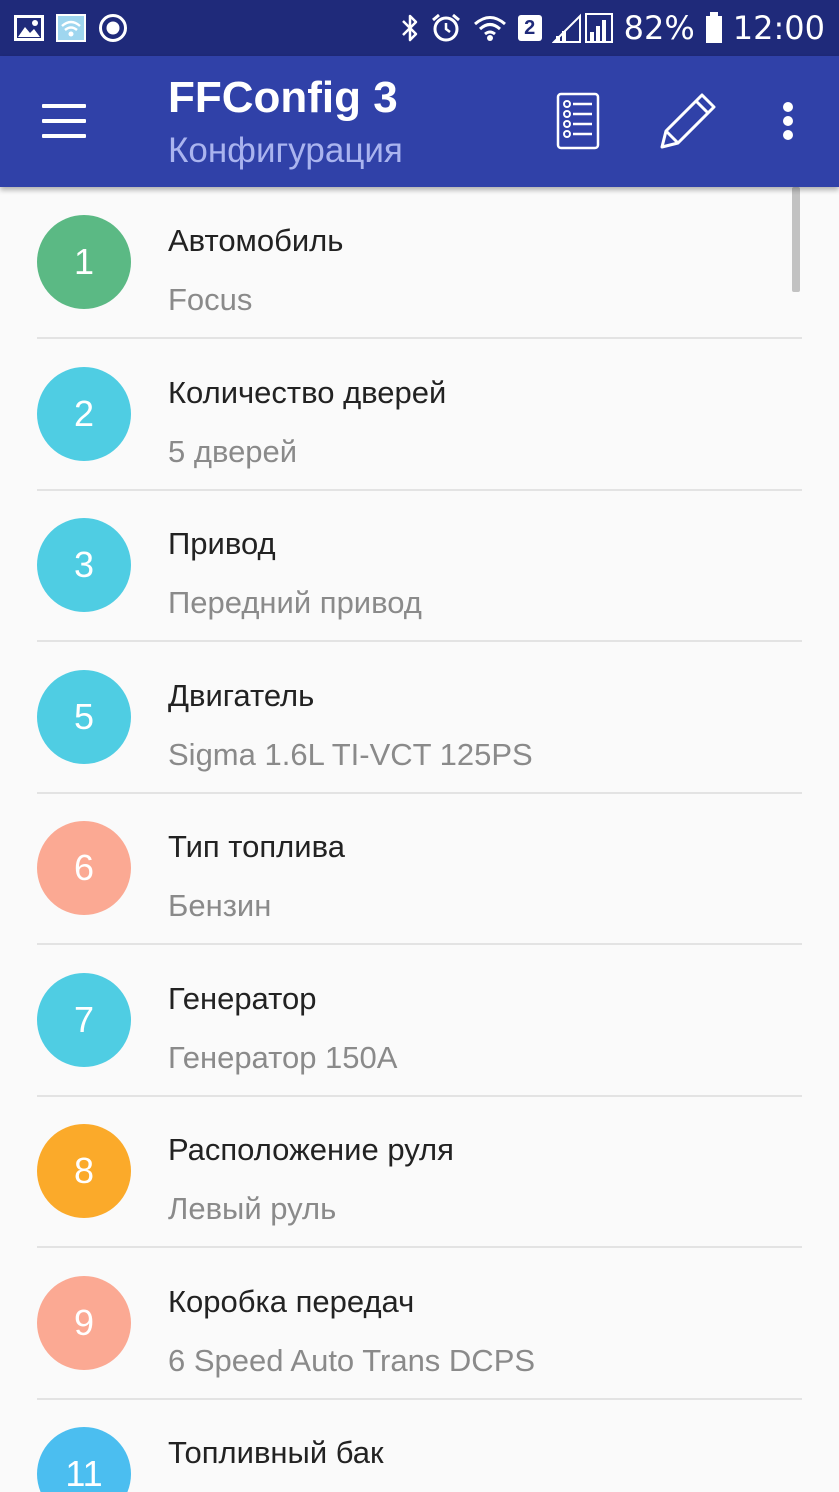  What do you see at coordinates (419, 718) in the screenshot?
I see `list-item: 5 Двигатель Sigma 1.6L TI-VCT 125PS` at bounding box center [419, 718].